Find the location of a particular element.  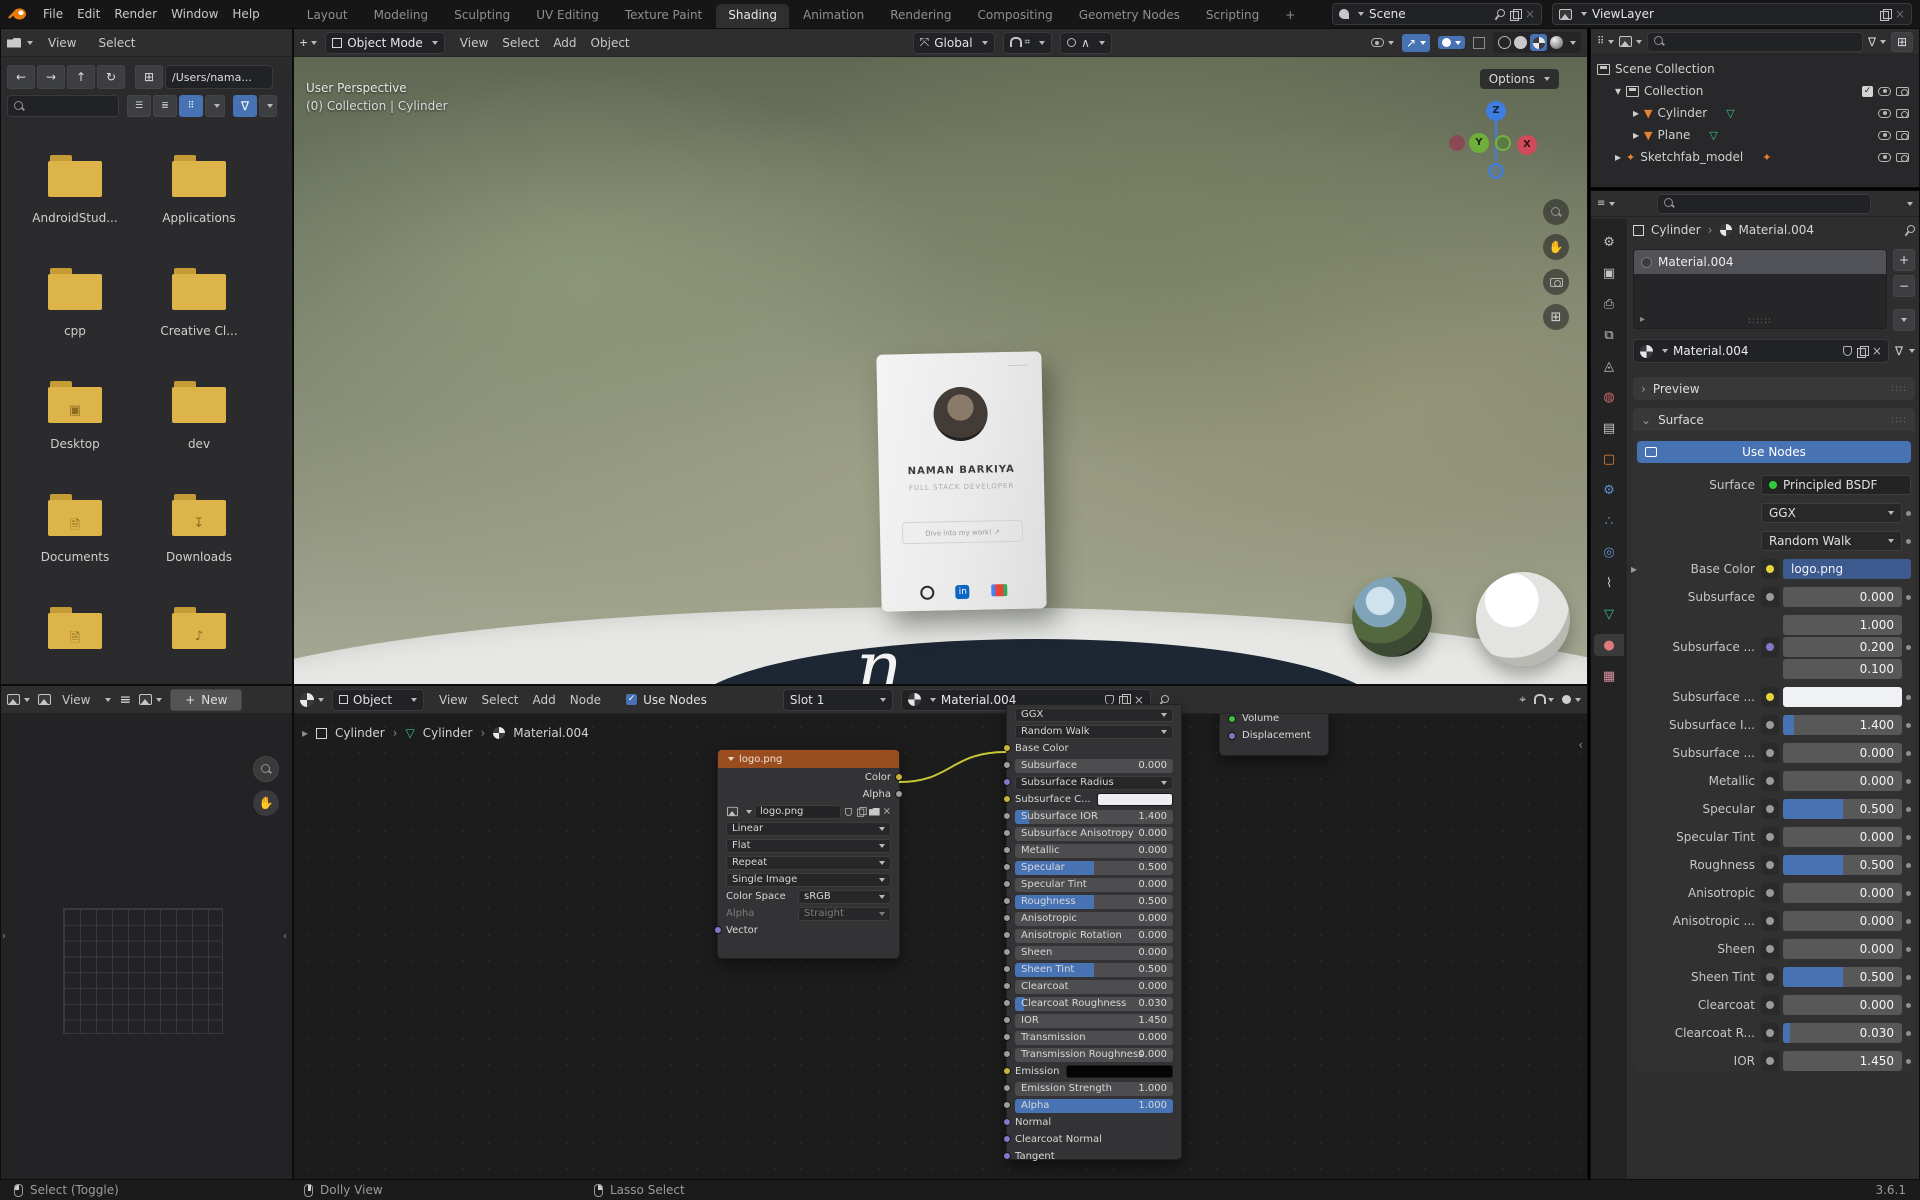

proportional-editing-dropdown: ∧ is located at coordinates (1086, 42).